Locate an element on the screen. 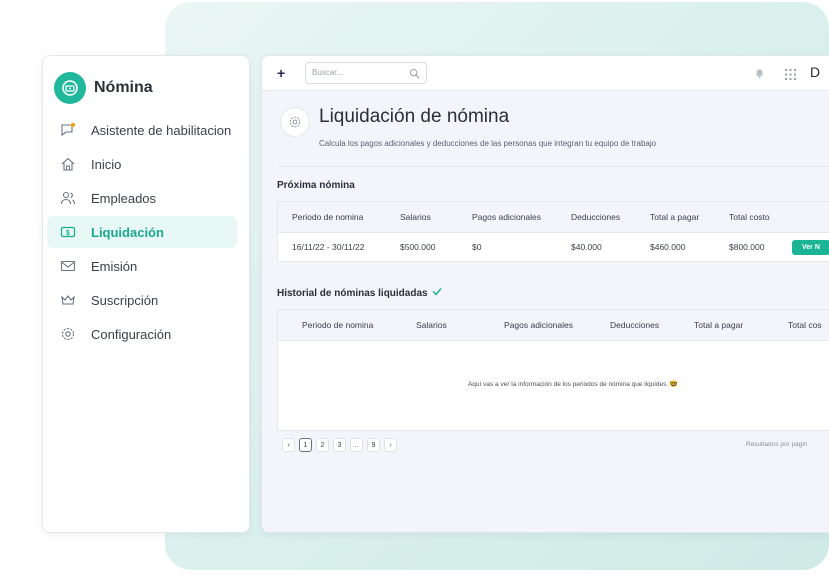  cell-additional: $0 is located at coordinates (477, 247).